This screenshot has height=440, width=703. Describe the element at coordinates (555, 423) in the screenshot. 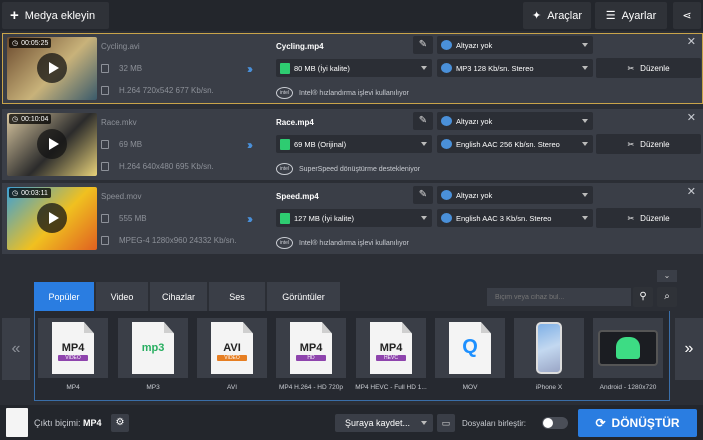

I see `merge-files-toggle` at that location.